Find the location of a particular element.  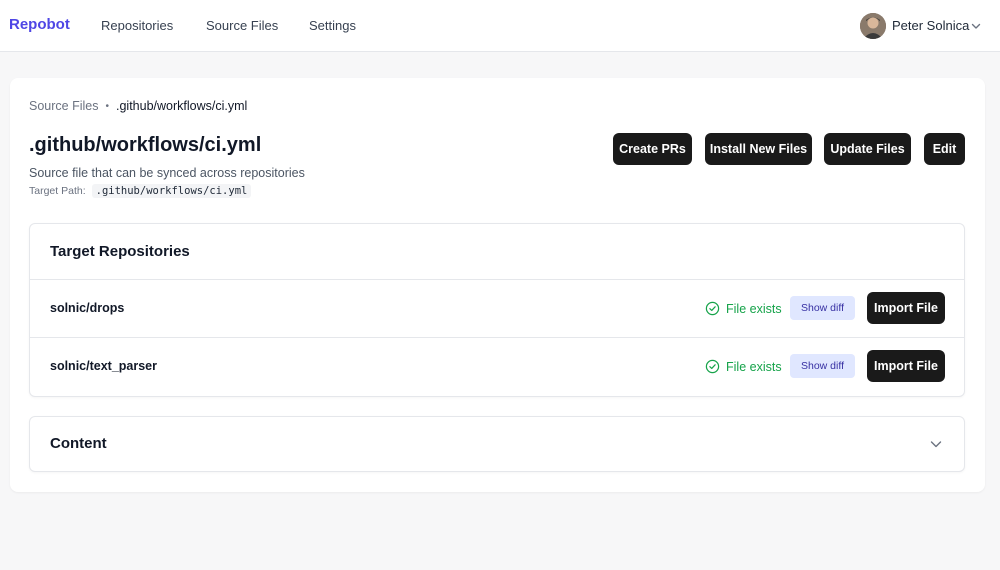

nav-link-repositories: Repositories is located at coordinates (137, 25).